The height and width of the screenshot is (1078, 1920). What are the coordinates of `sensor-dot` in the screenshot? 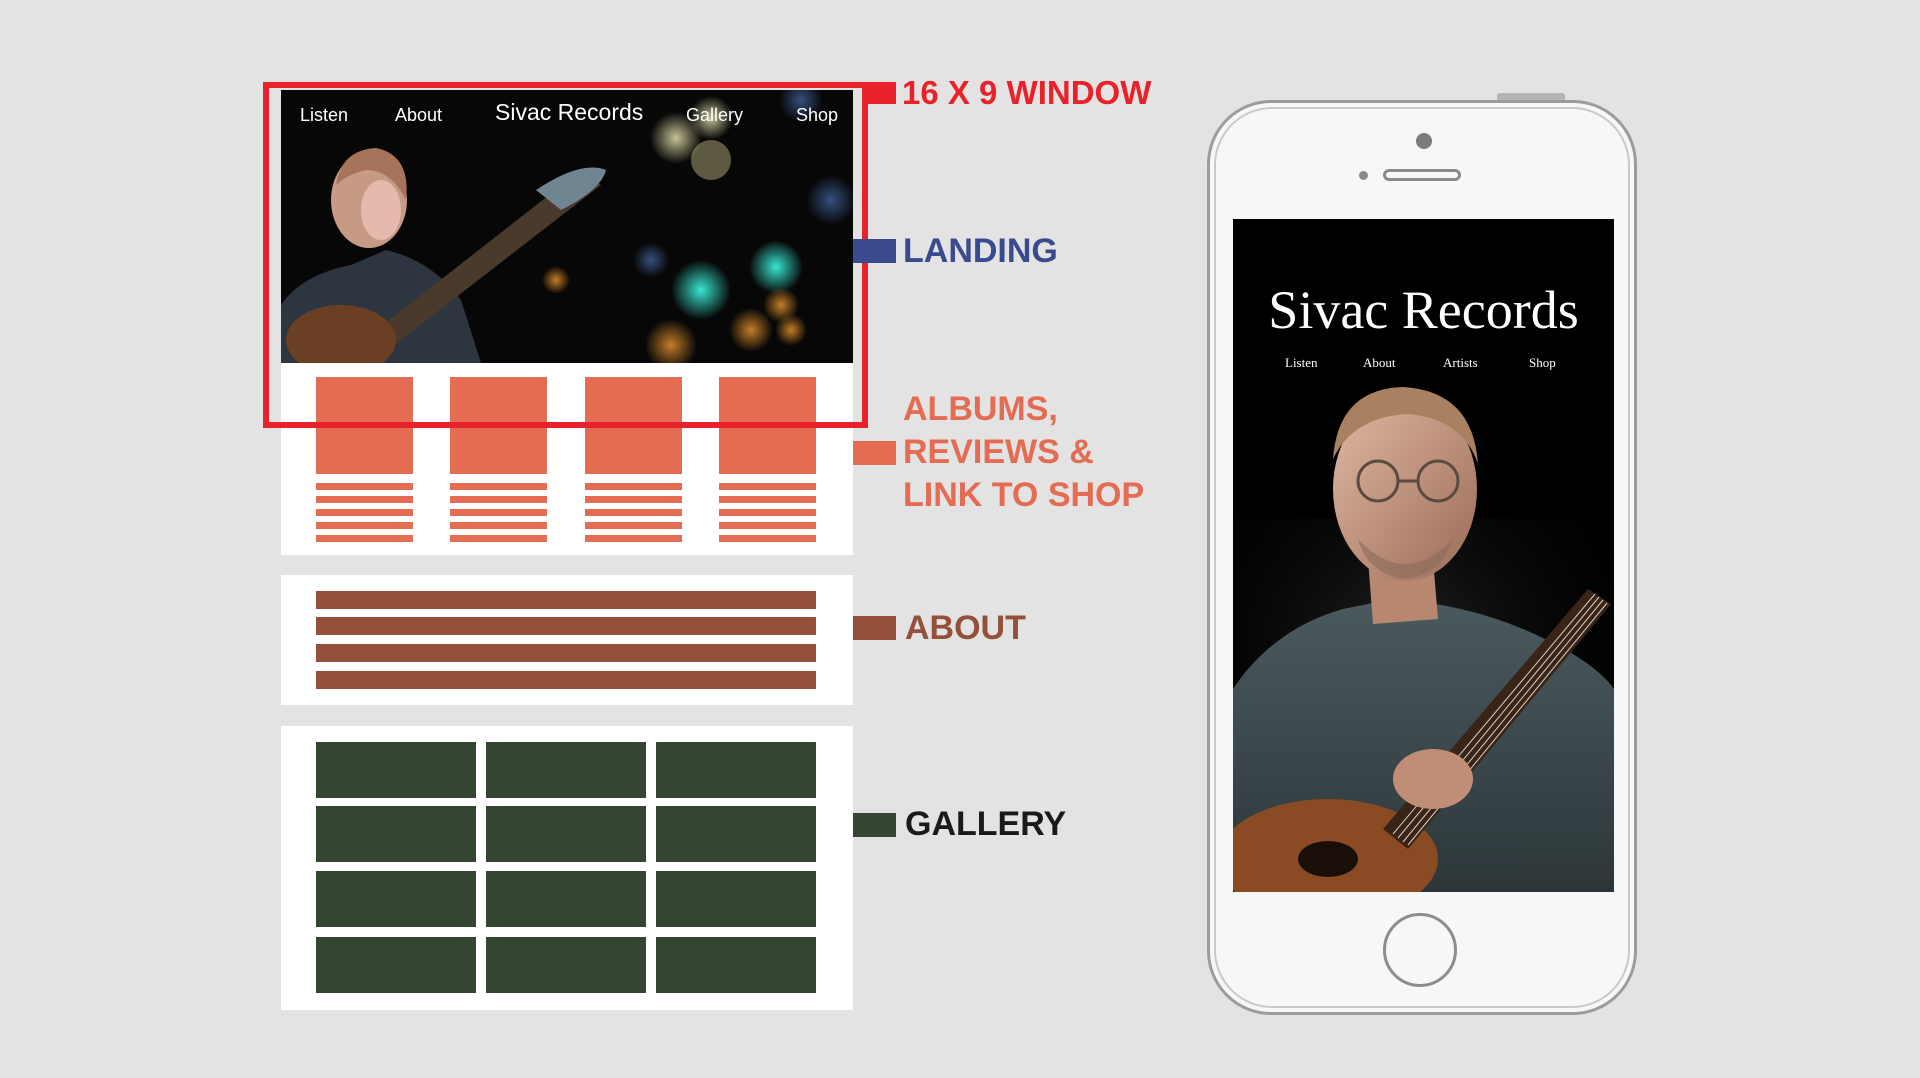 It's located at (1363, 175).